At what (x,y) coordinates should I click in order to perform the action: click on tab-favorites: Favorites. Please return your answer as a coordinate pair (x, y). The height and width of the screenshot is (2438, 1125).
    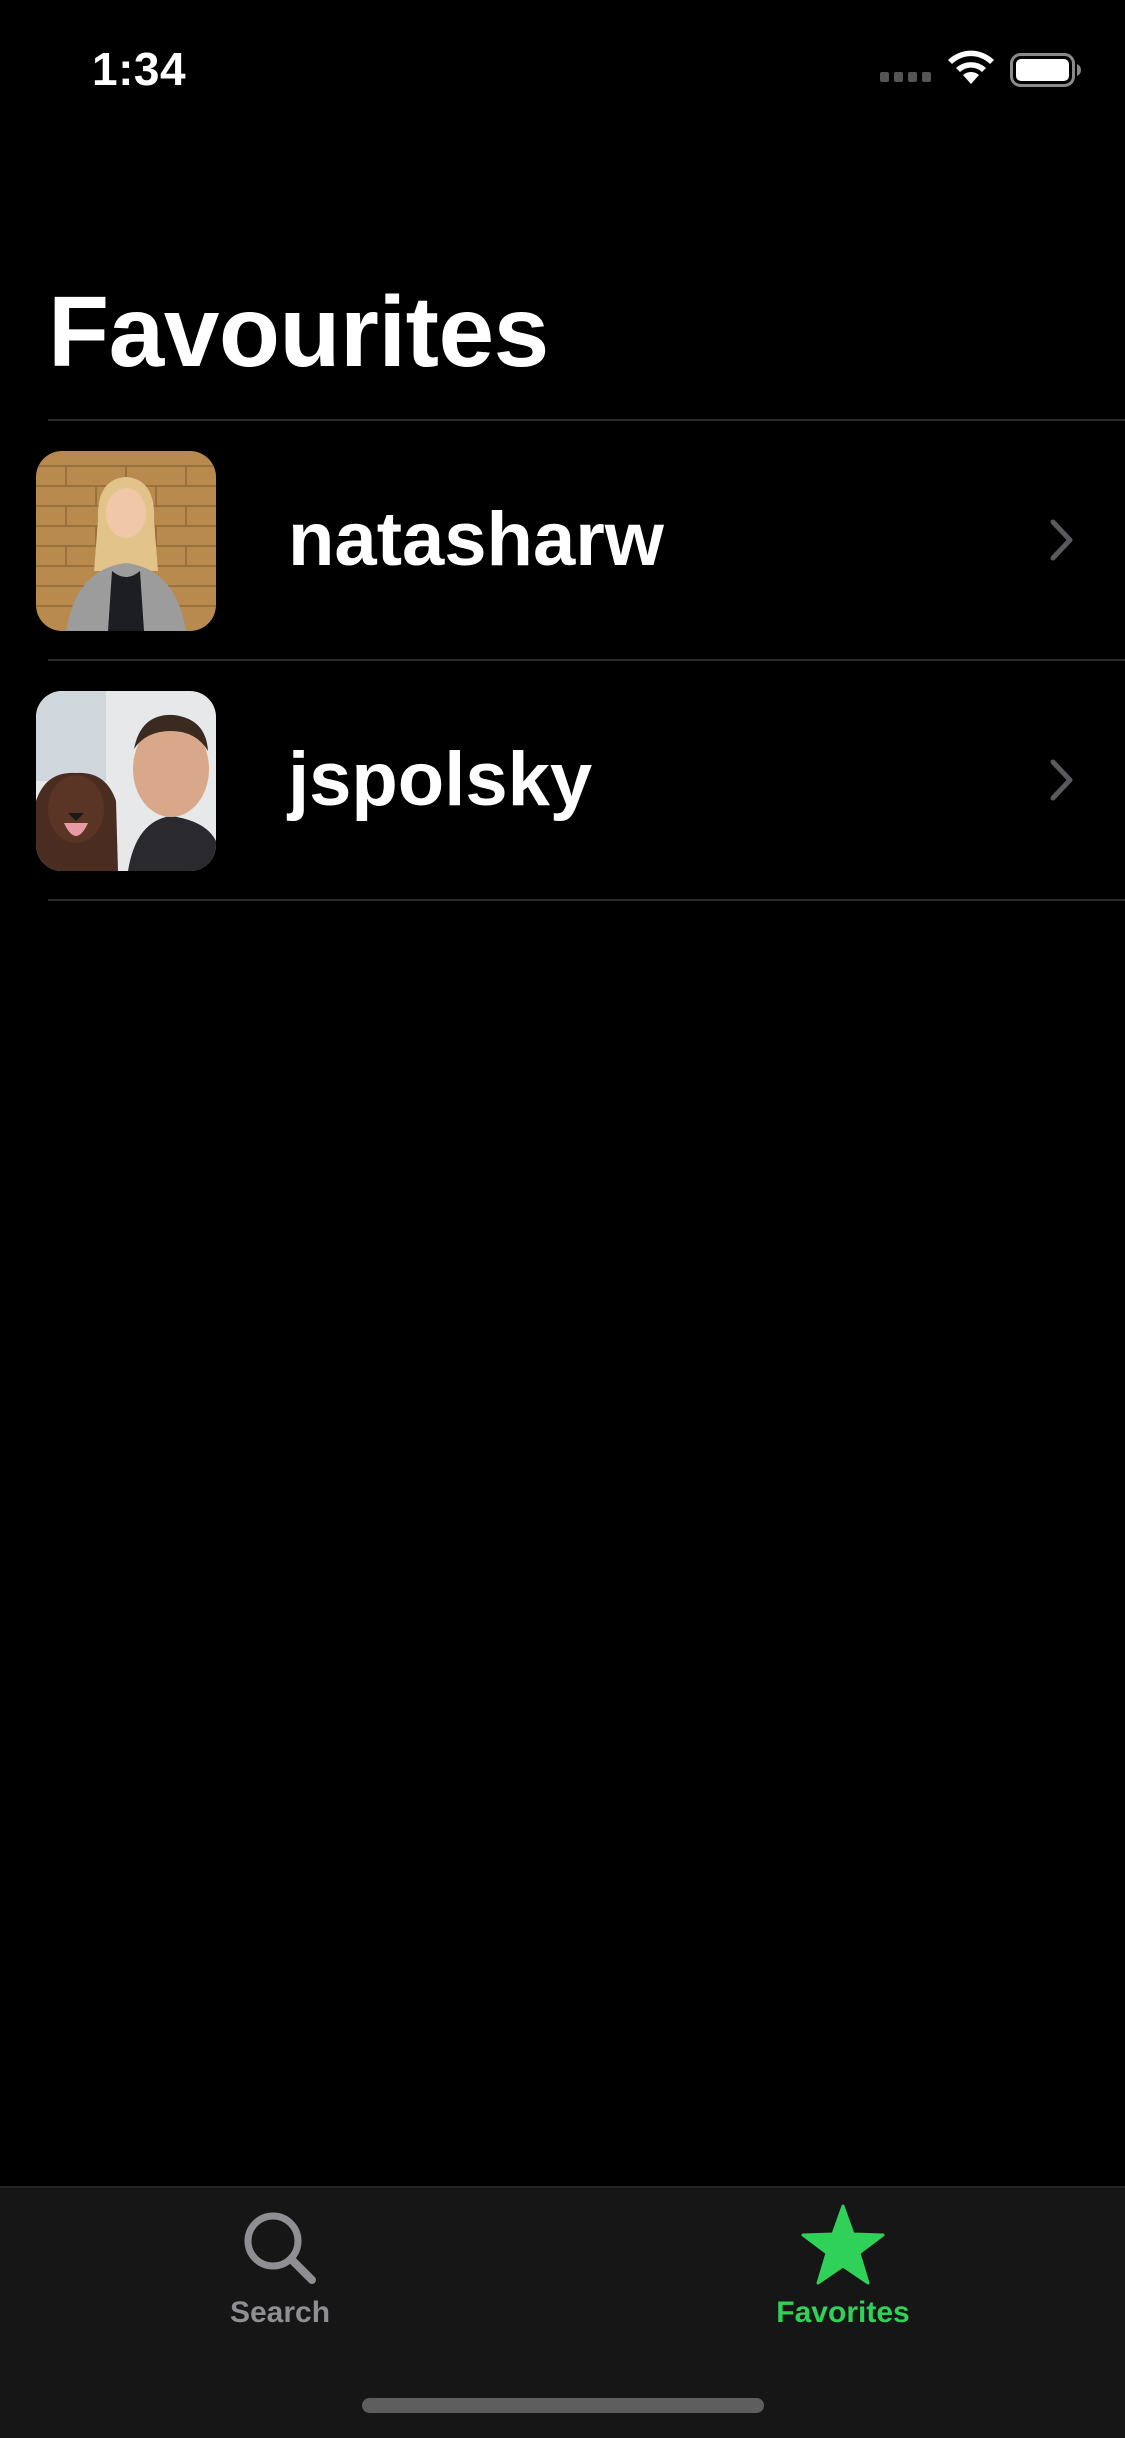
    Looking at the image, I should click on (843, 2268).